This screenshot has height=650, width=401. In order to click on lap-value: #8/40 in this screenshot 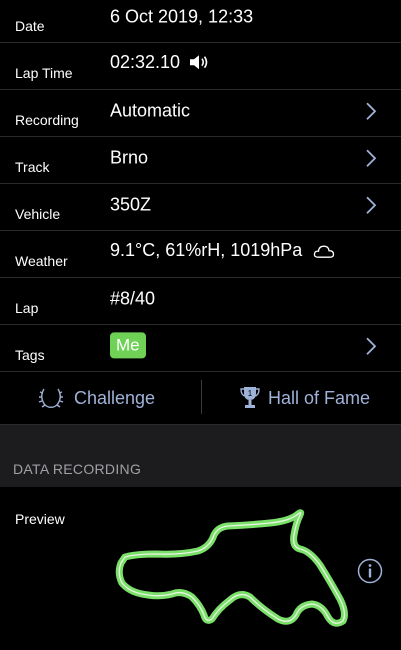, I will do `click(133, 298)`.